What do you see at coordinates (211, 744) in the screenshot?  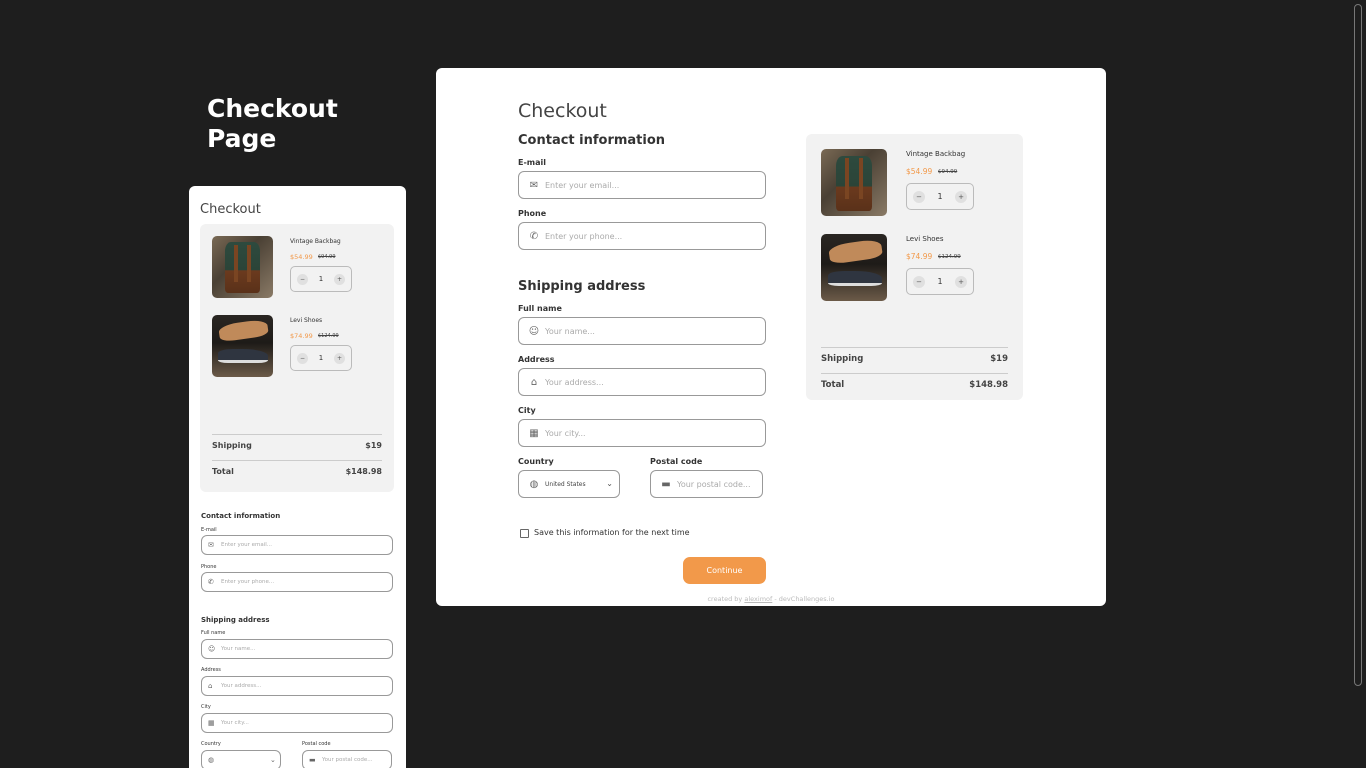 I see `country-label: Country` at bounding box center [211, 744].